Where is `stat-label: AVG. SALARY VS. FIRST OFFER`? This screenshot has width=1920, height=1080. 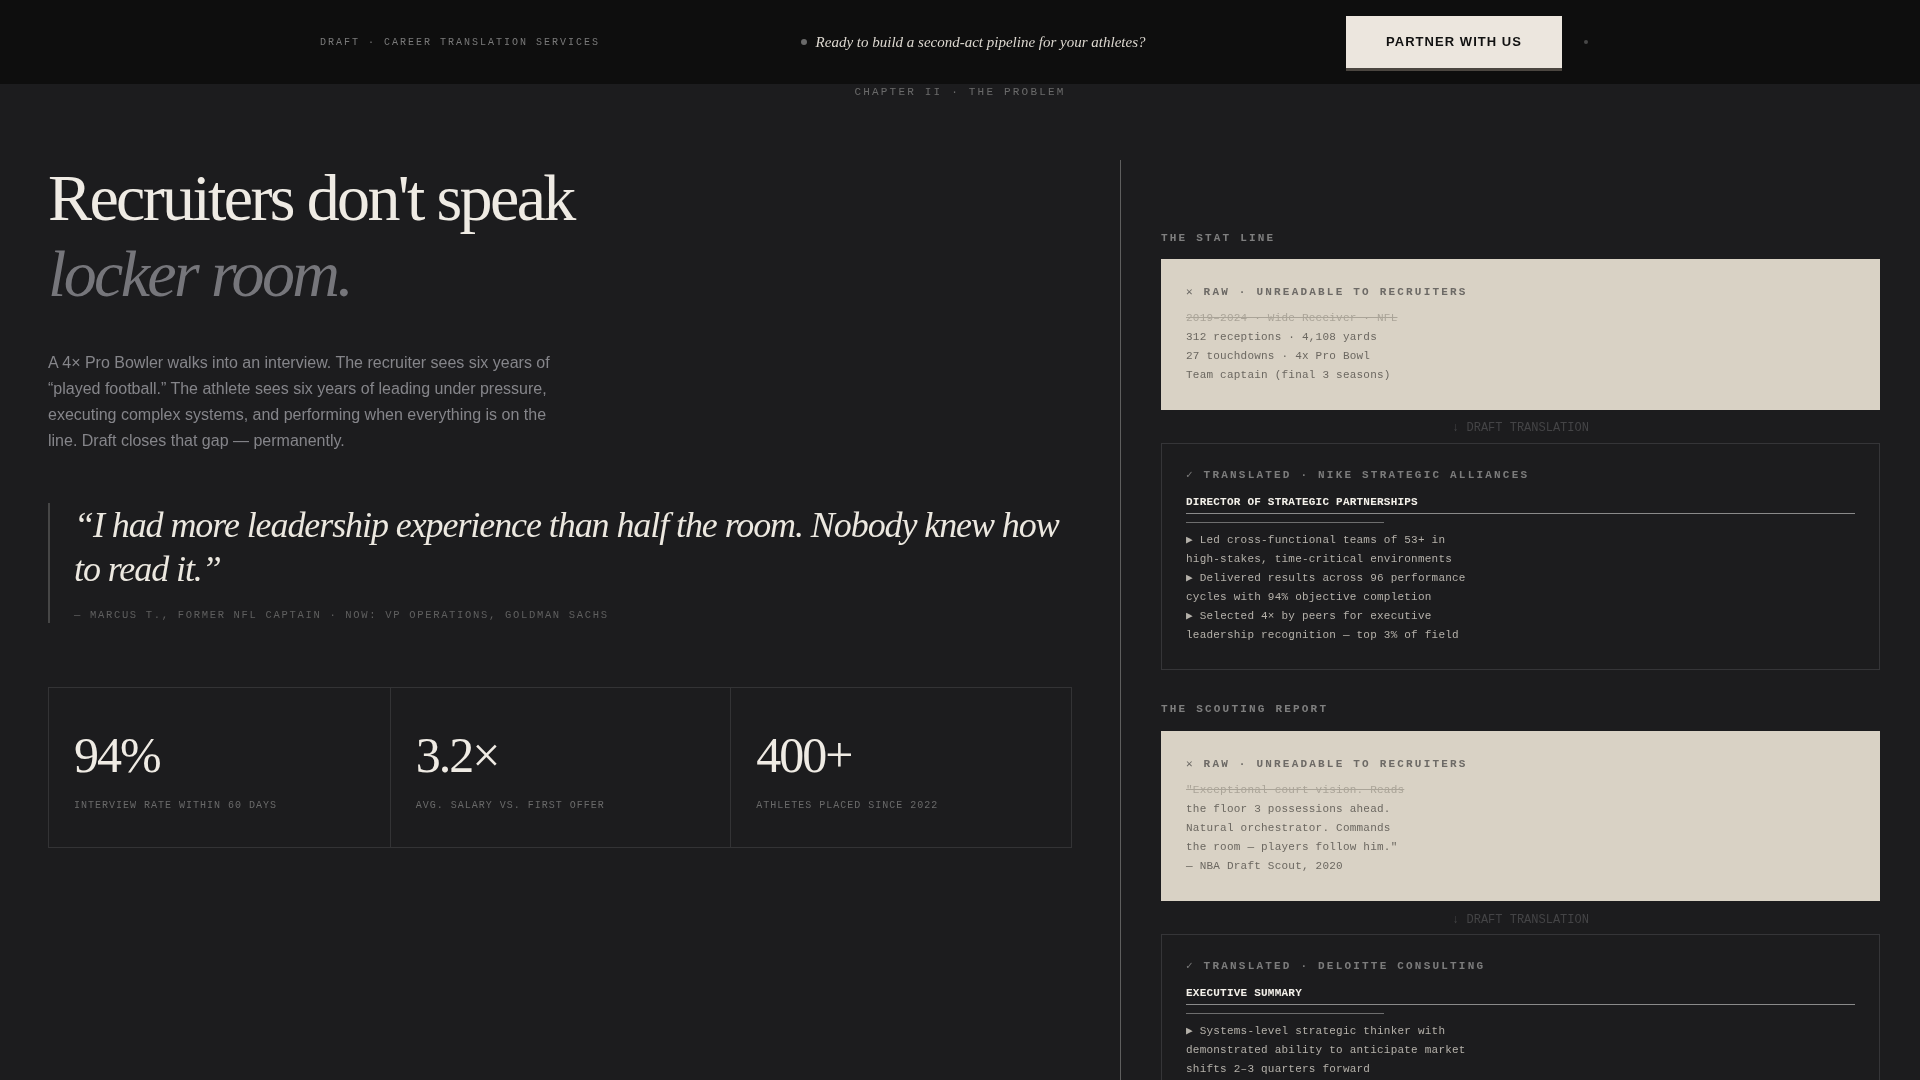
stat-label: AVG. SALARY VS. FIRST OFFER is located at coordinates (510, 806).